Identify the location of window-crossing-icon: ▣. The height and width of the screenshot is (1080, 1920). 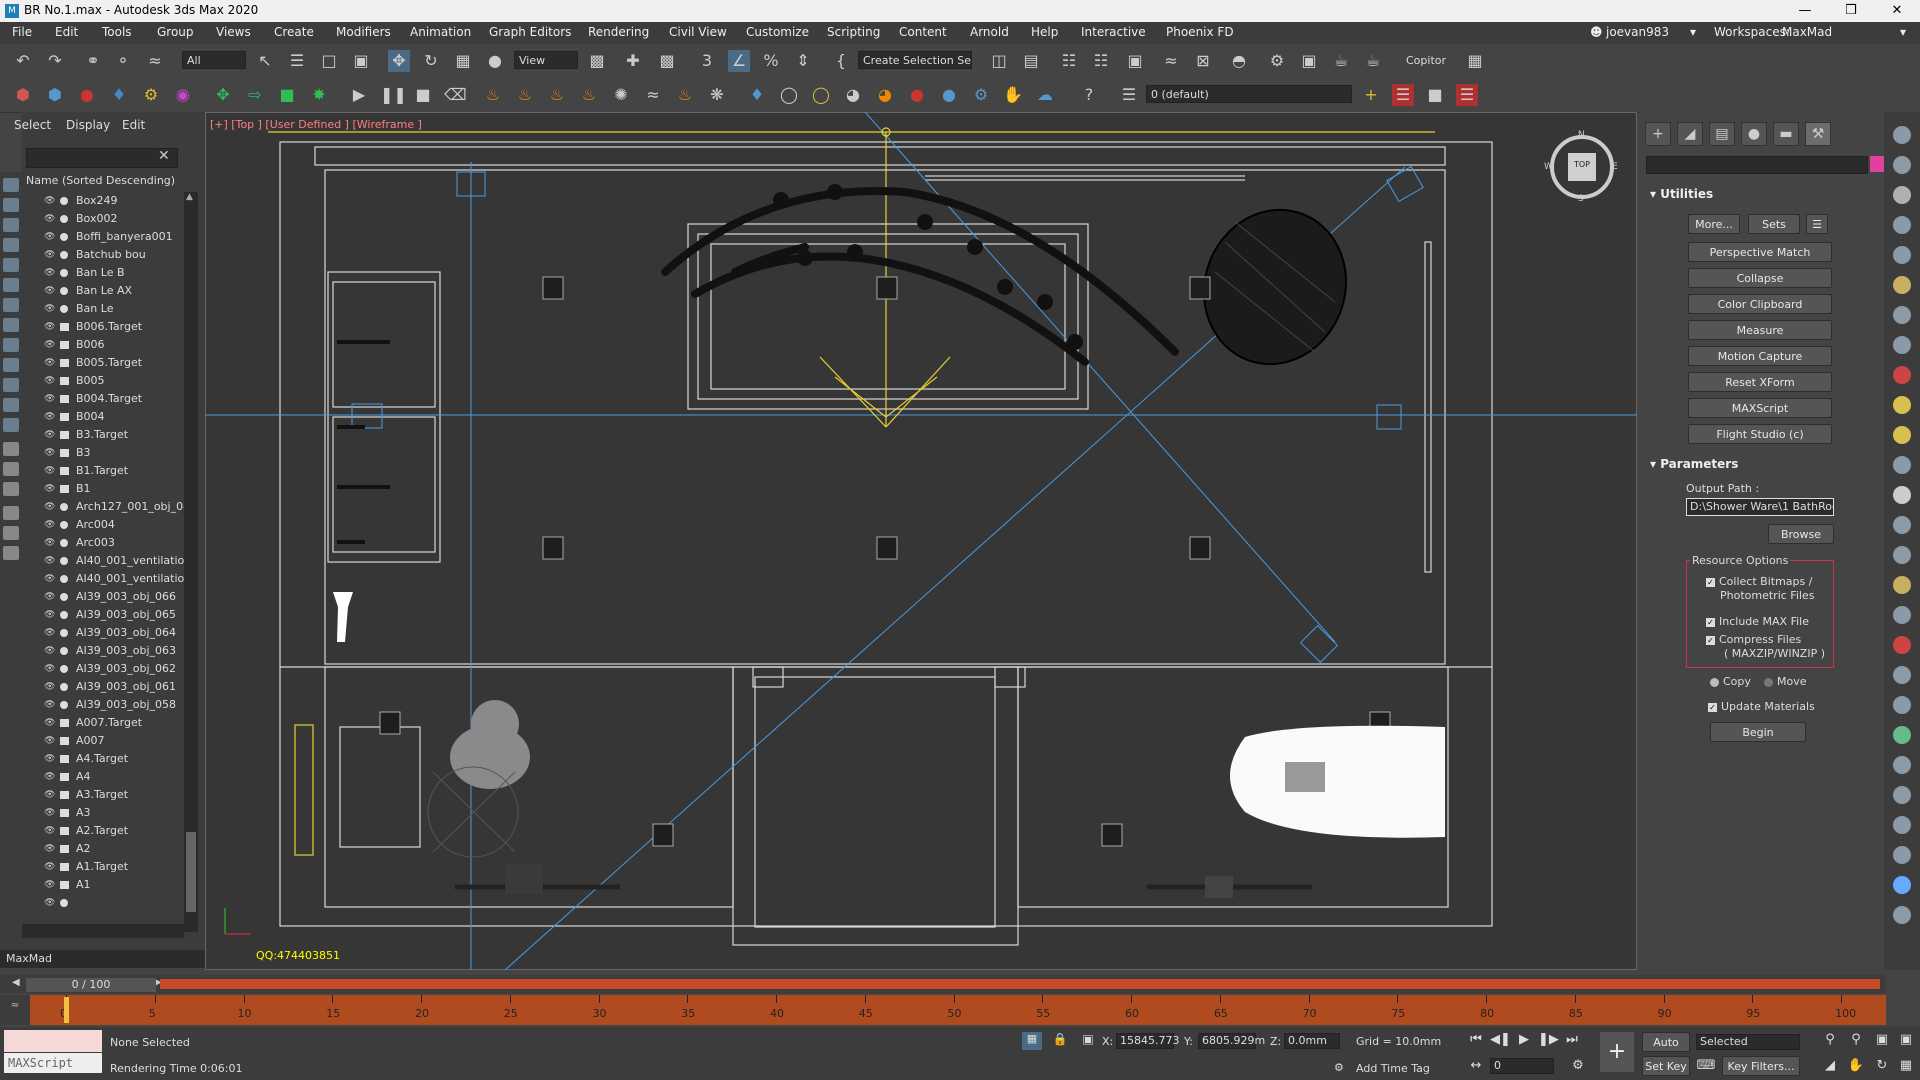
(361, 61).